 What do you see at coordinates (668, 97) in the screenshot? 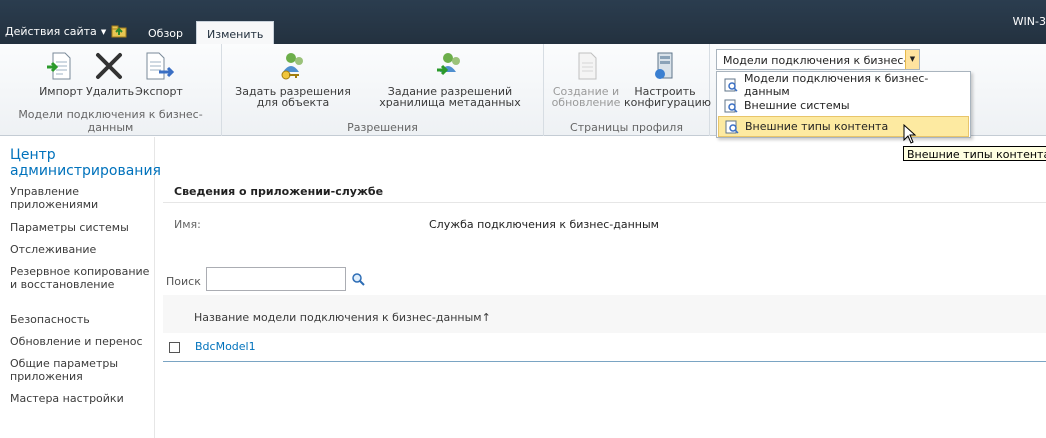
I see `configure-label: Настроить конфигурацию` at bounding box center [668, 97].